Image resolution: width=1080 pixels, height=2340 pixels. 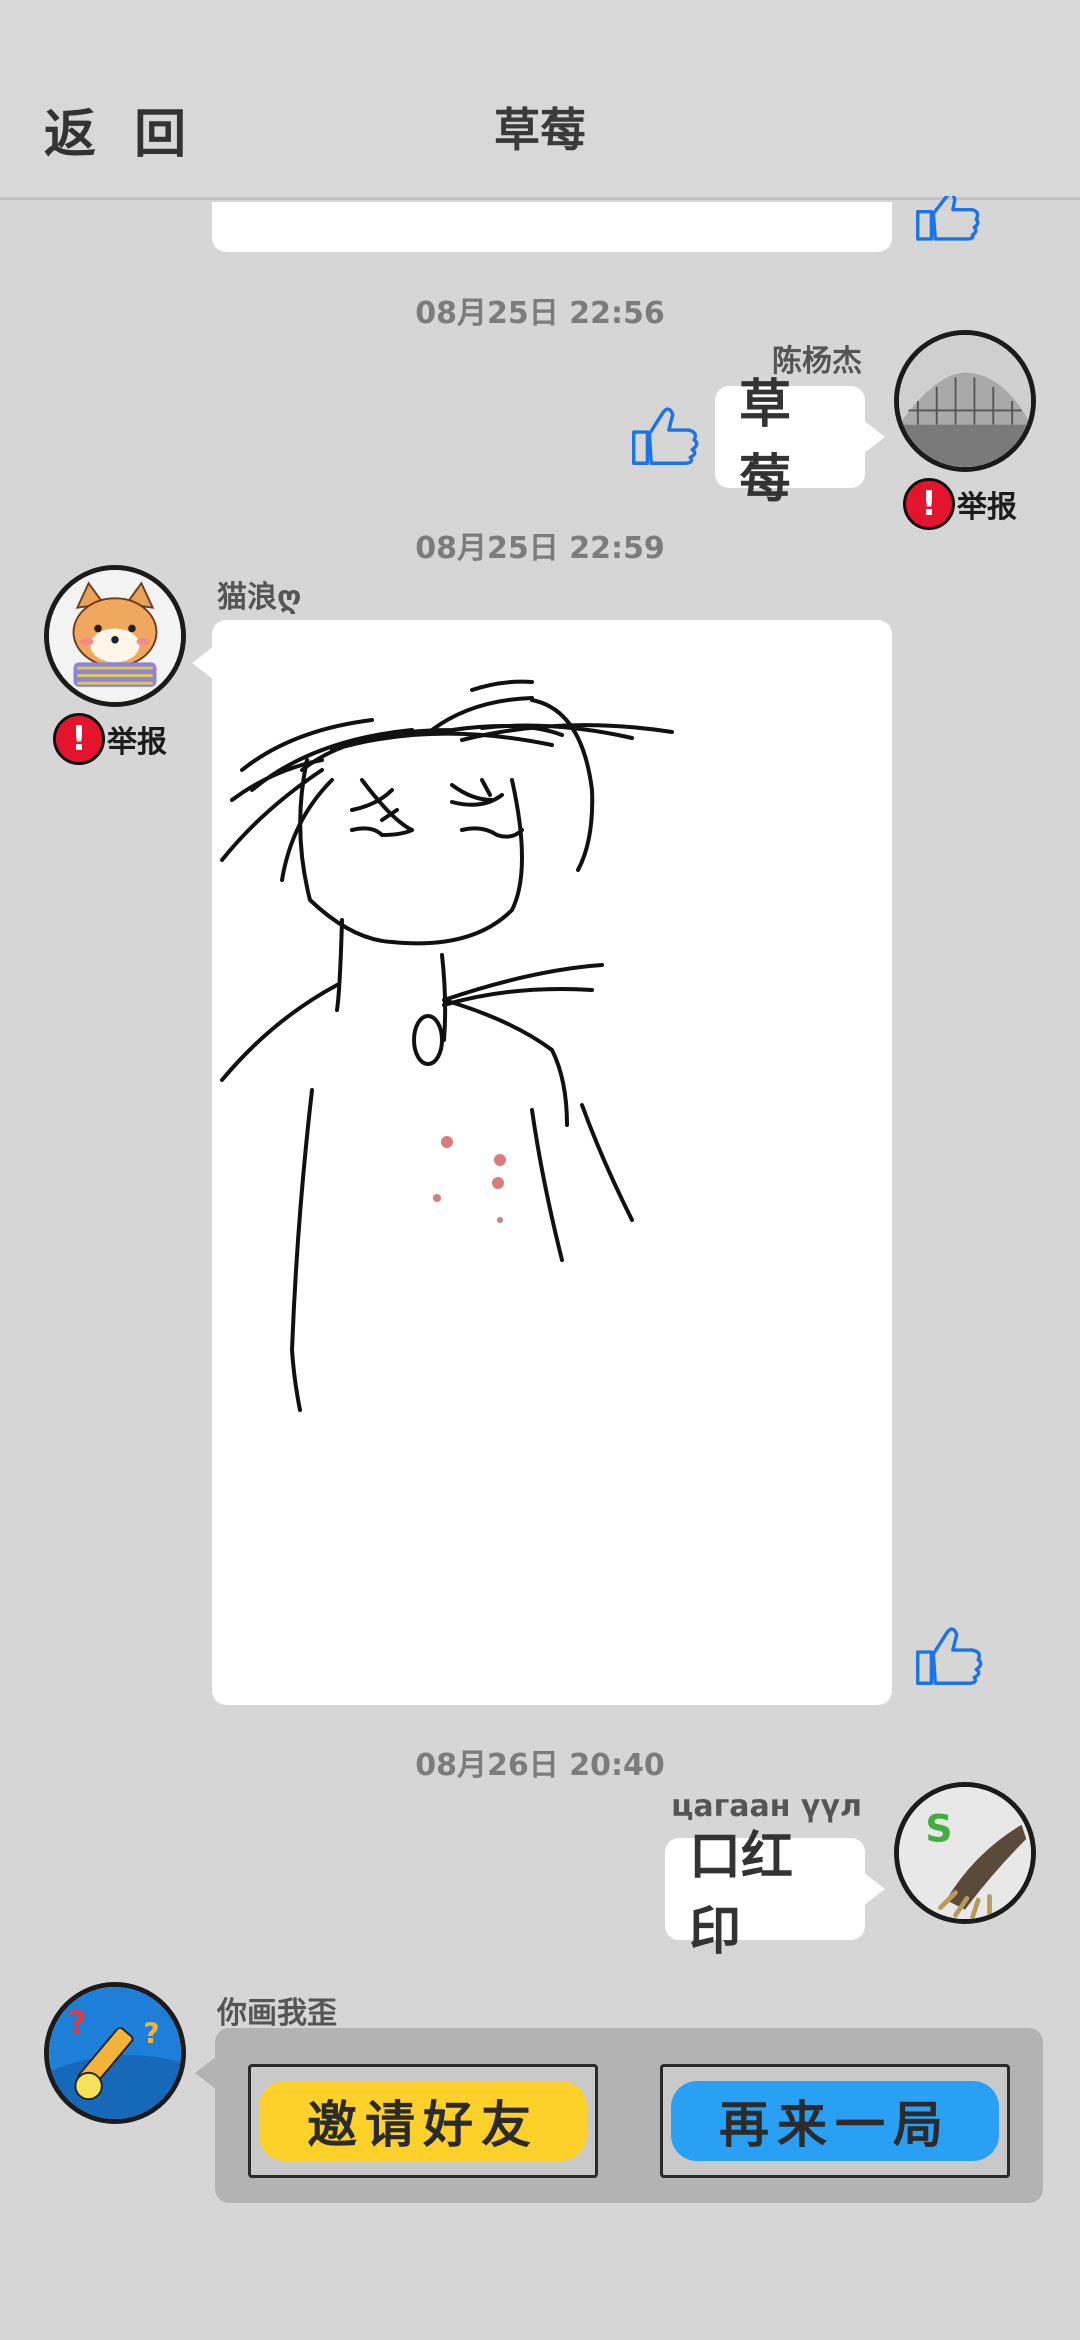 What do you see at coordinates (800, 442) in the screenshot?
I see `message-bubble: 草莓` at bounding box center [800, 442].